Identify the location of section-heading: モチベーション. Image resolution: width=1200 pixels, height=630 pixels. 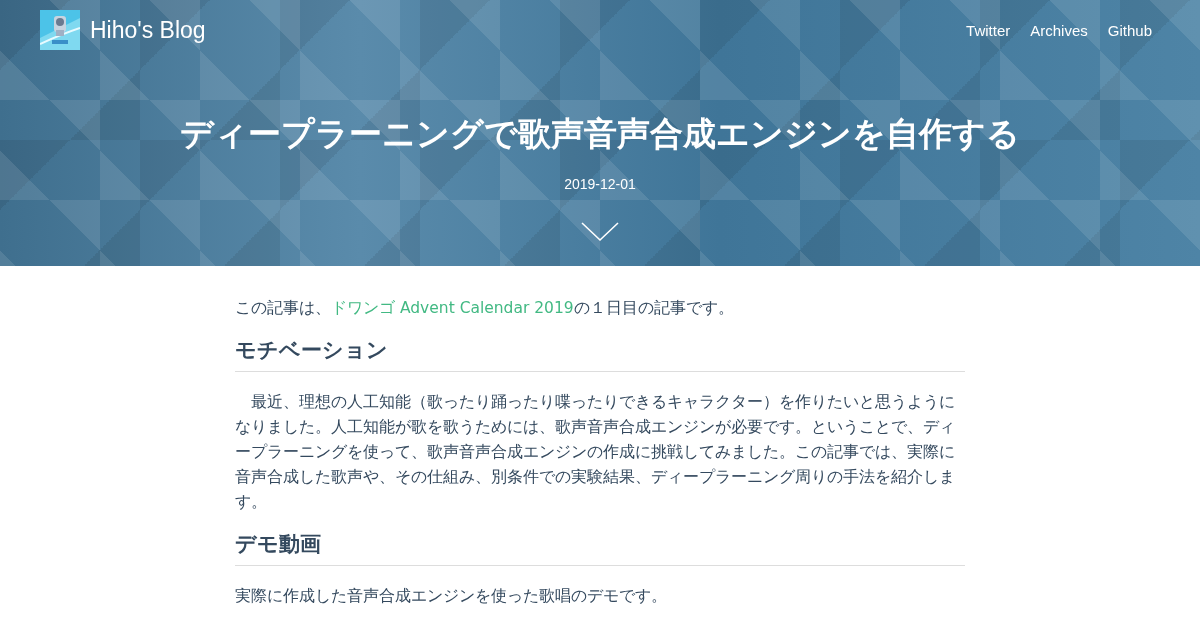
(600, 353).